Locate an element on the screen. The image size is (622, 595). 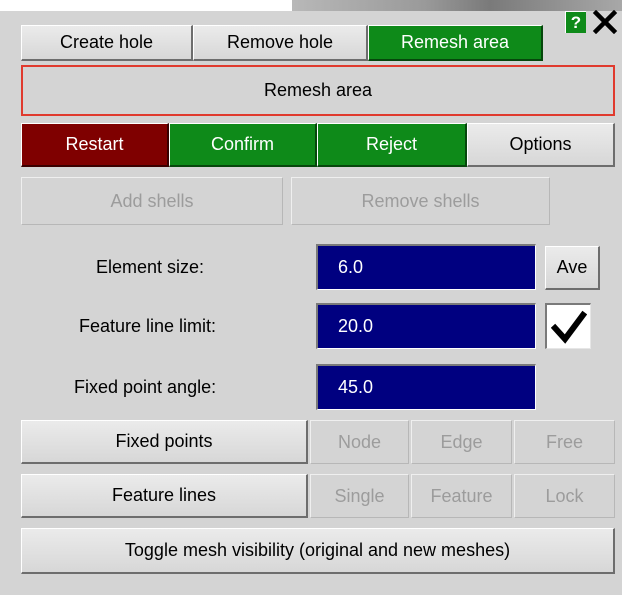
element-size-input: 6.0 is located at coordinates (426, 267).